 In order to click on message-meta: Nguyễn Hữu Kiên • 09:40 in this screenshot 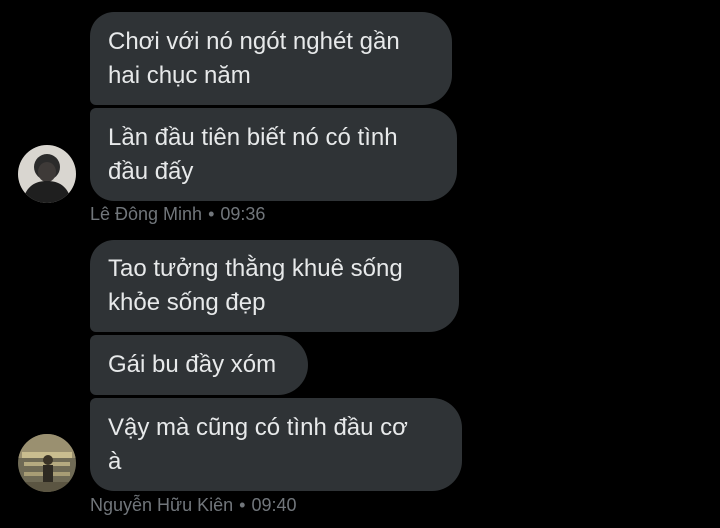, I will do `click(193, 505)`.